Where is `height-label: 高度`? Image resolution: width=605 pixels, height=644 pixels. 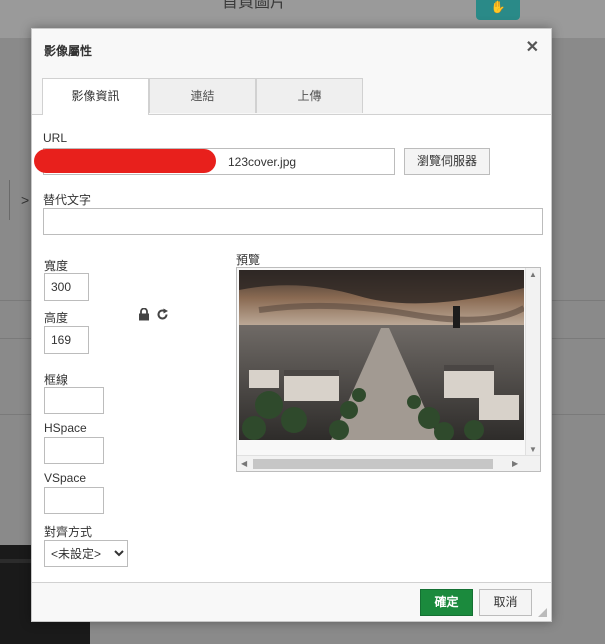
height-label: 高度 is located at coordinates (56, 318).